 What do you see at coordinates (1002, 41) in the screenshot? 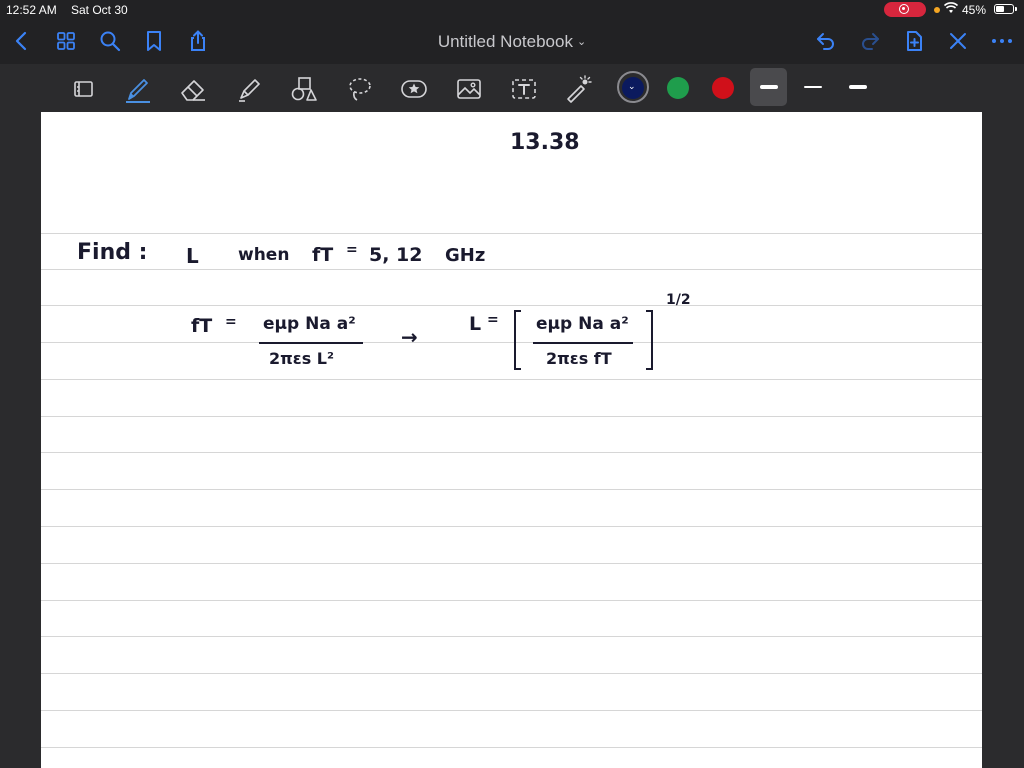
I see `more-icon` at bounding box center [1002, 41].